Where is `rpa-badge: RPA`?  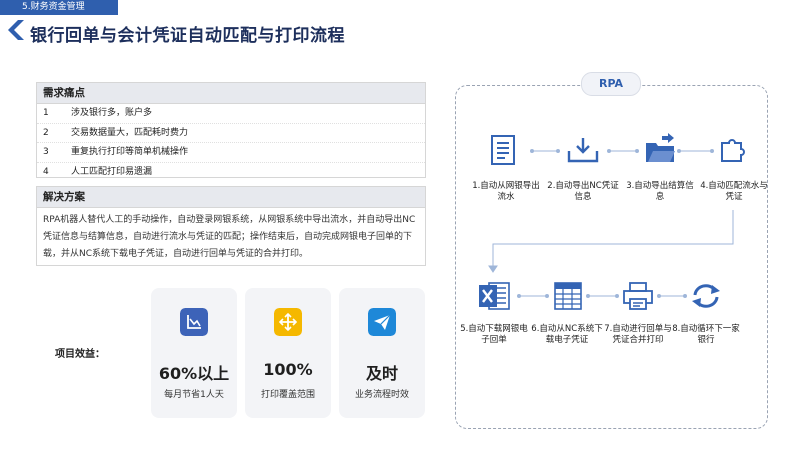
rpa-badge: RPA is located at coordinates (611, 84).